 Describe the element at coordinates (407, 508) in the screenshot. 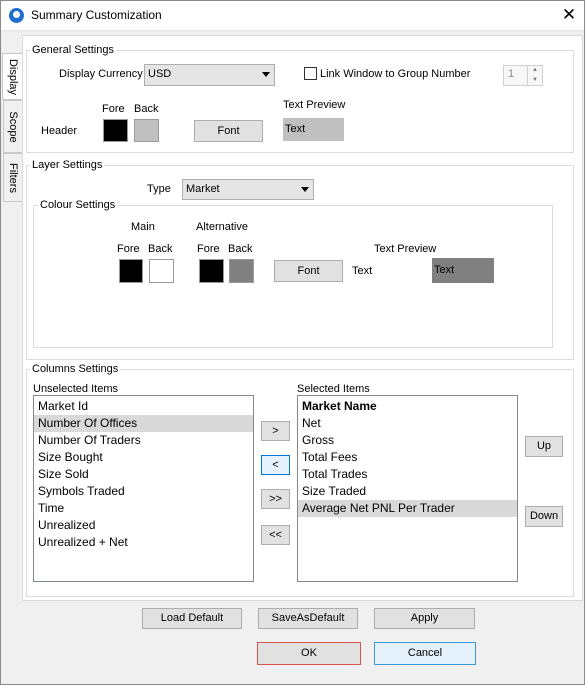

I see `list-item: Average Net PNL Per Trader` at that location.